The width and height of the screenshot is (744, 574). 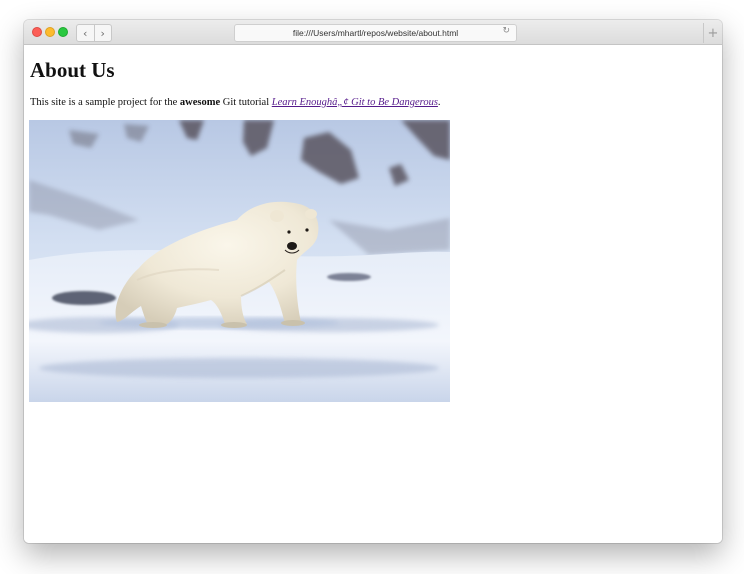 What do you see at coordinates (102, 33) in the screenshot?
I see `forward-button: ›` at bounding box center [102, 33].